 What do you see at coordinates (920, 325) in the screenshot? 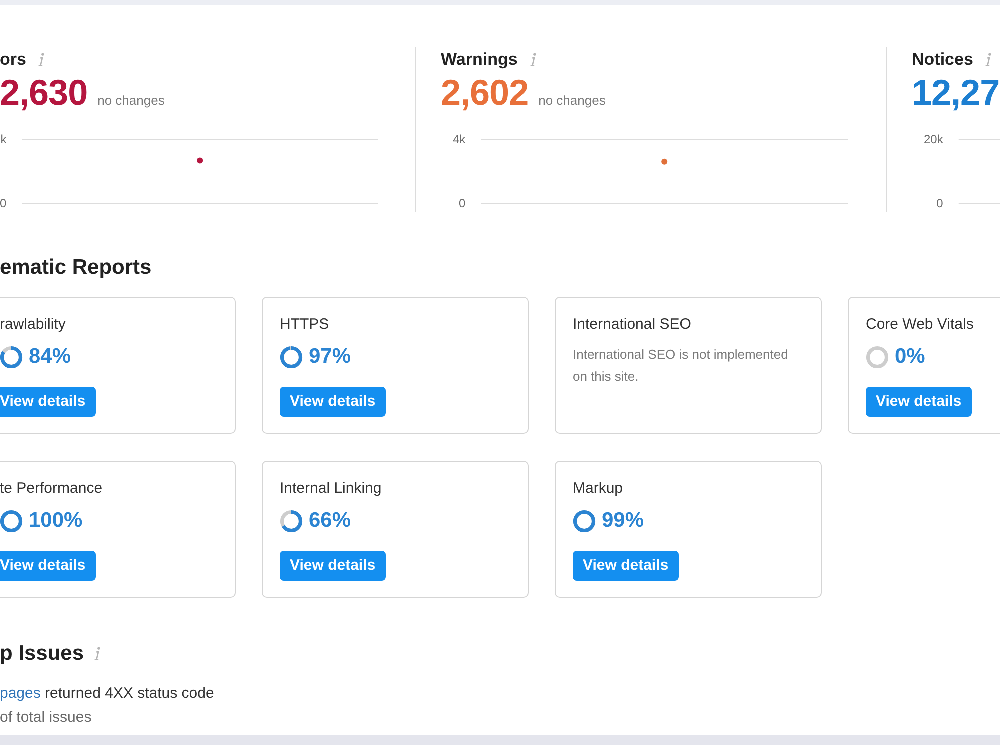
I see `card-title: Core Web Vitals` at bounding box center [920, 325].